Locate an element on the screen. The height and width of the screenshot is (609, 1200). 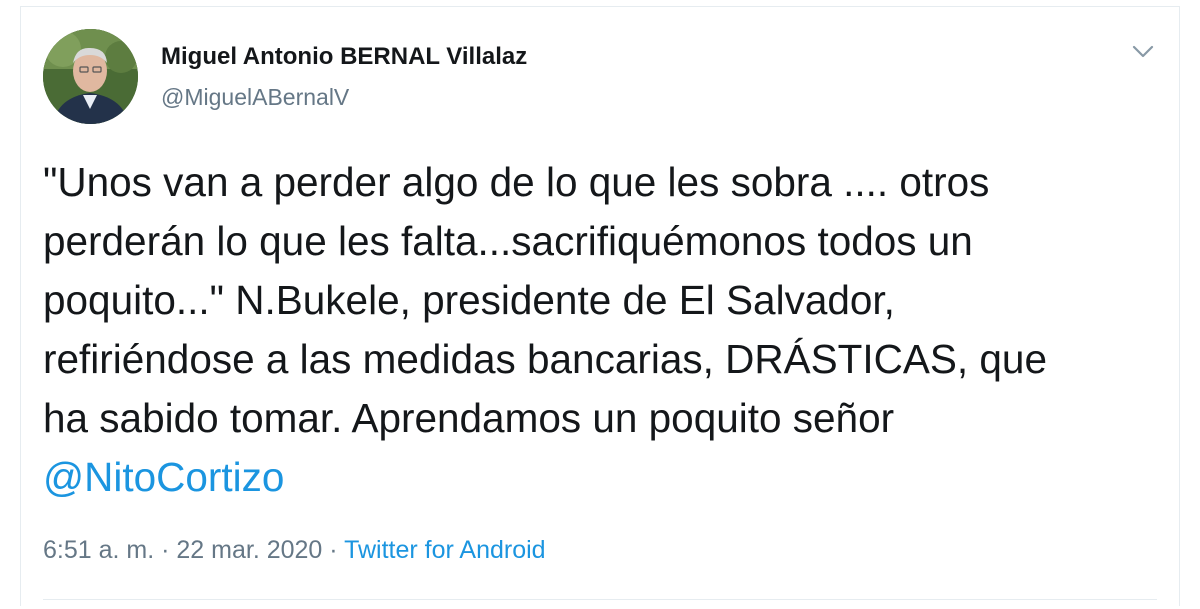
tweet-time: 6:51 a. m. is located at coordinates (98, 550).